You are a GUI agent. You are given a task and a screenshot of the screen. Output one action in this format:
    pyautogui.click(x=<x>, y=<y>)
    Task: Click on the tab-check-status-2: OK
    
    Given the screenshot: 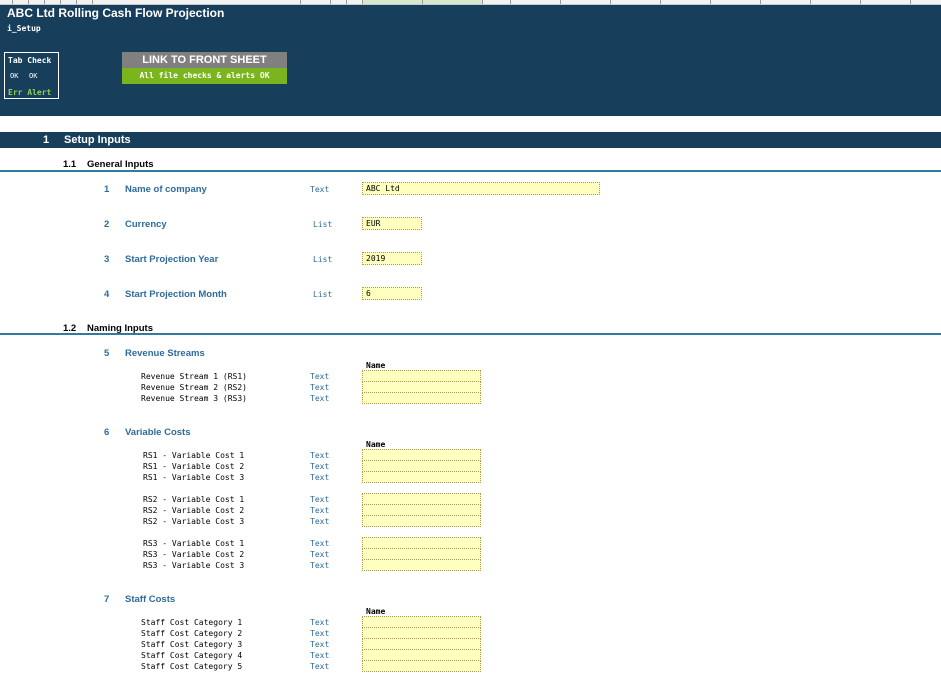 What is the action you would take?
    pyautogui.click(x=33, y=76)
    